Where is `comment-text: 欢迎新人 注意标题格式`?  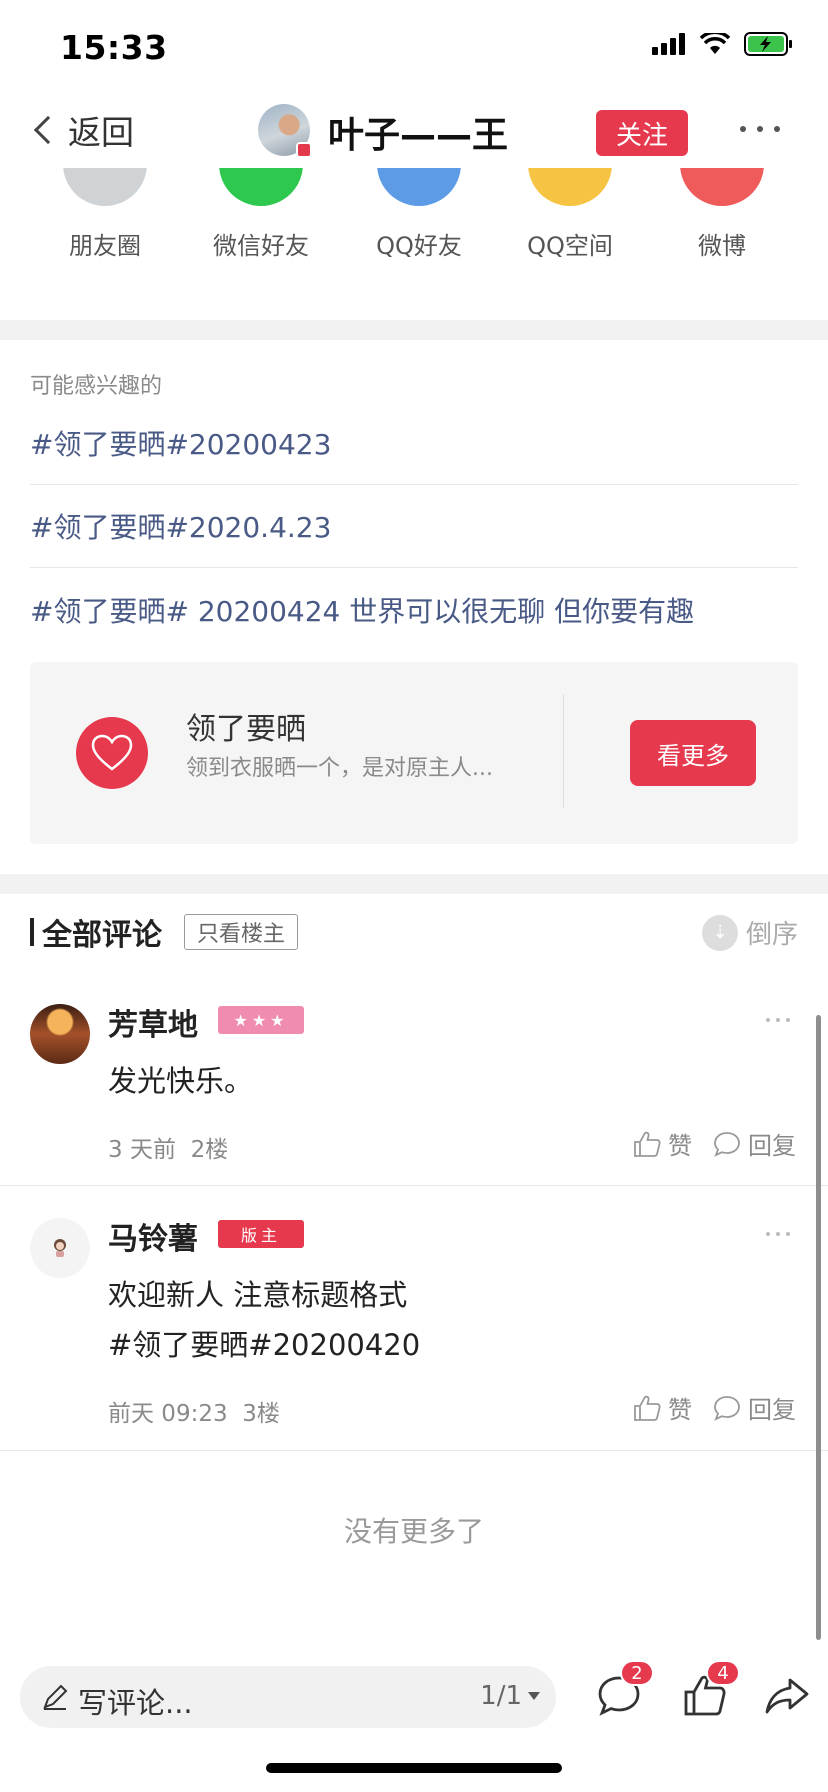
comment-text: 欢迎新人 注意标题格式 is located at coordinates (258, 1295).